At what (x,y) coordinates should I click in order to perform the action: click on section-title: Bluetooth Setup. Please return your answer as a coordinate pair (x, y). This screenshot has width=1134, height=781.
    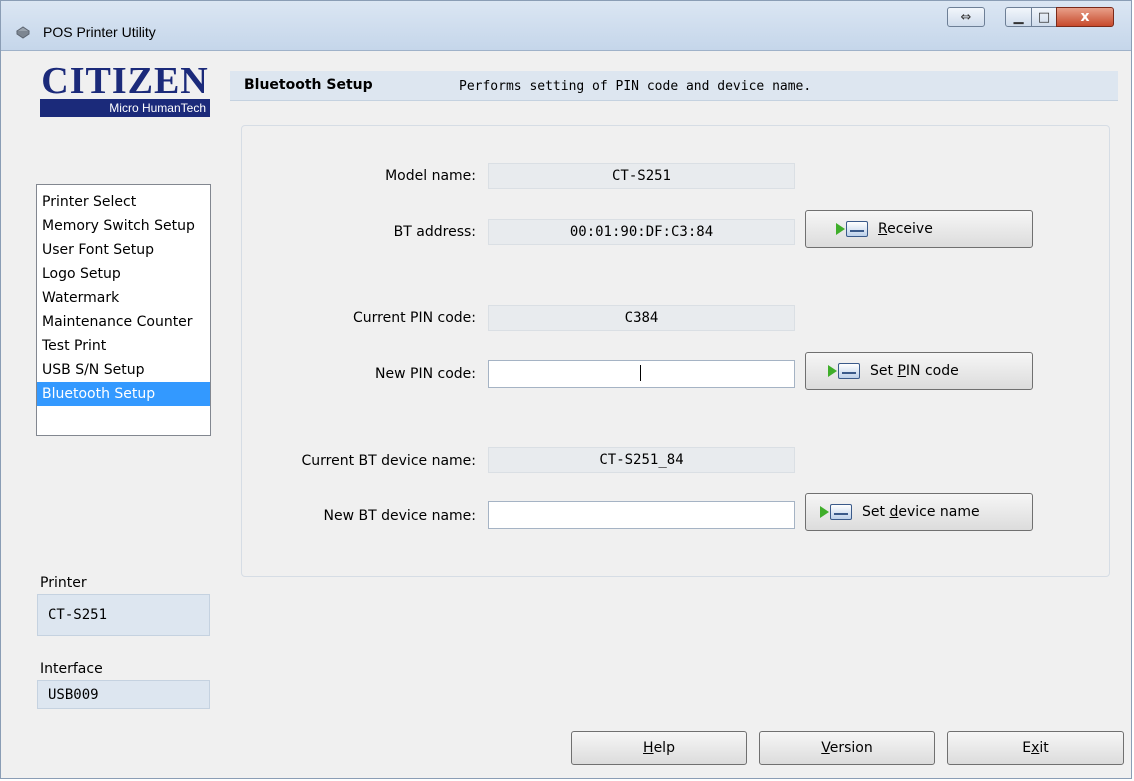
    Looking at the image, I should click on (308, 85).